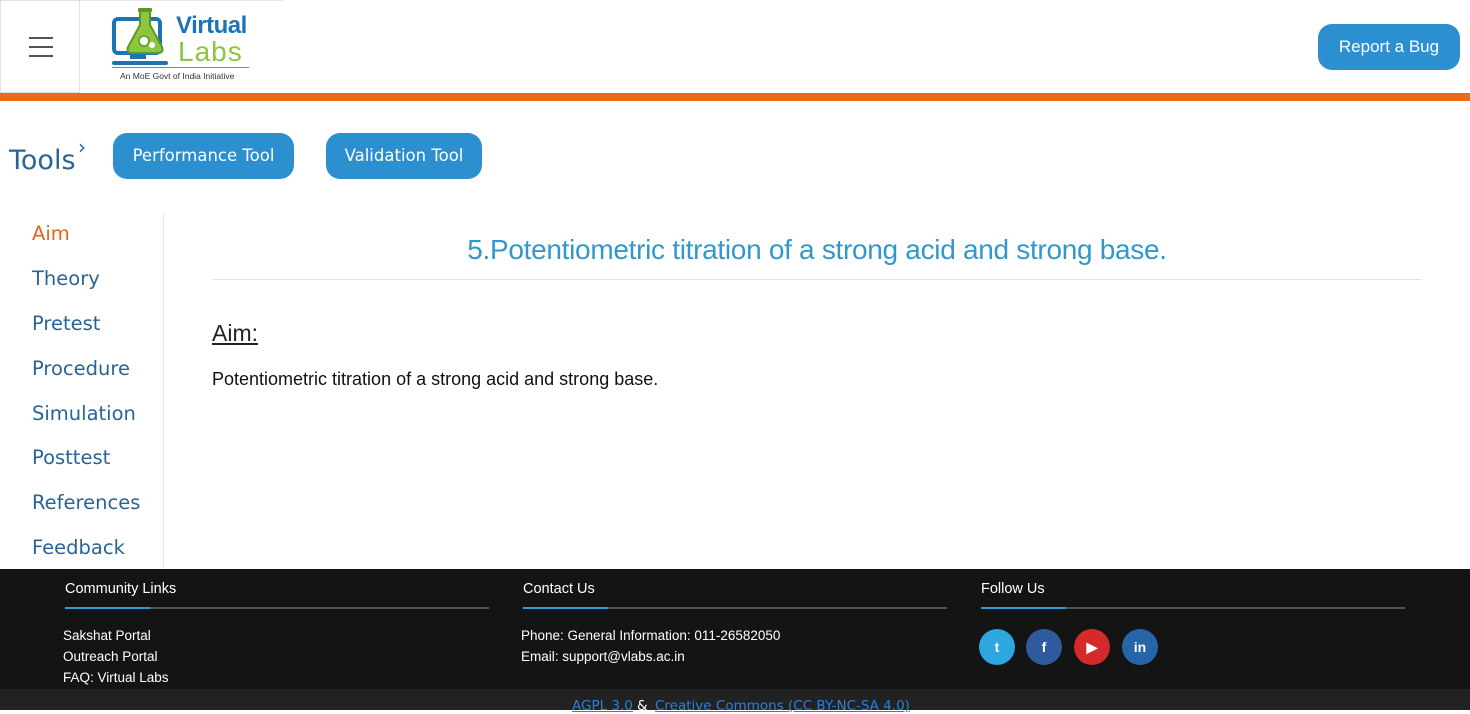 This screenshot has height=714, width=1470. Describe the element at coordinates (42, 160) in the screenshot. I see `tools-label: Tools` at that location.